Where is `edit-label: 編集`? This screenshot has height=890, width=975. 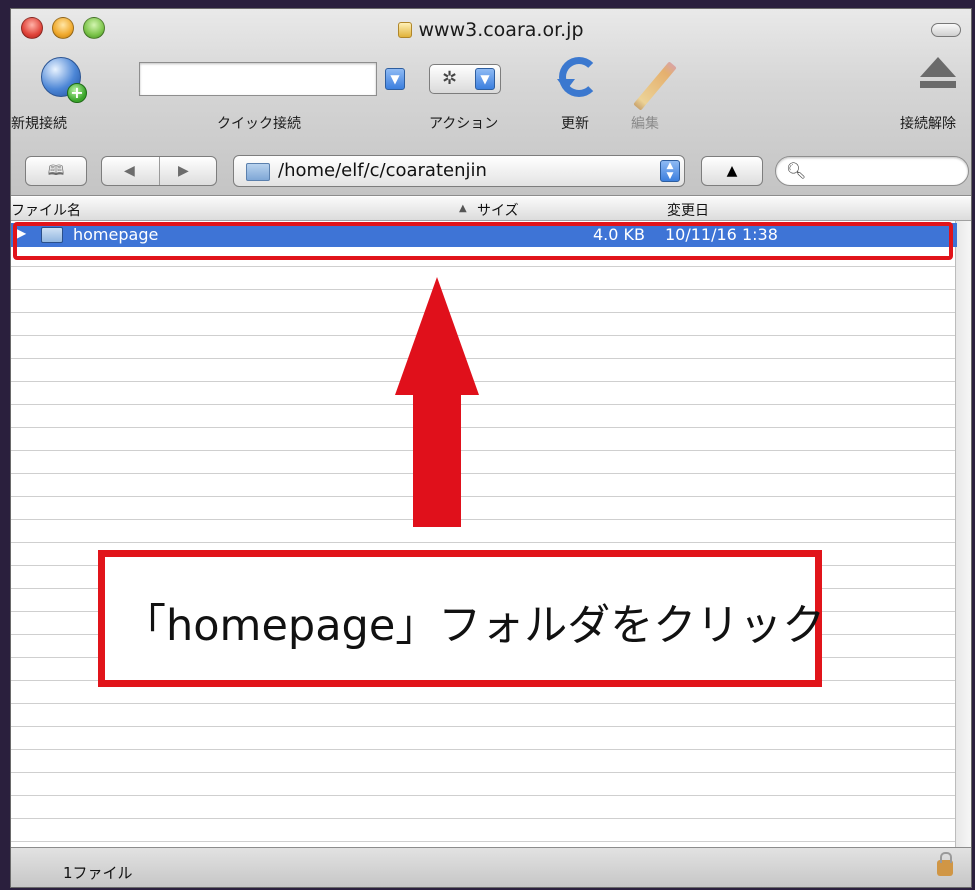 edit-label: 編集 is located at coordinates (645, 124).